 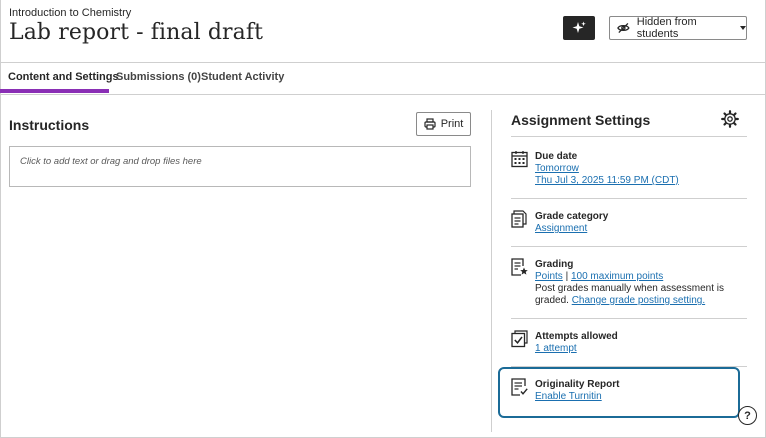 What do you see at coordinates (519, 339) in the screenshot?
I see `attempts-check-icon` at bounding box center [519, 339].